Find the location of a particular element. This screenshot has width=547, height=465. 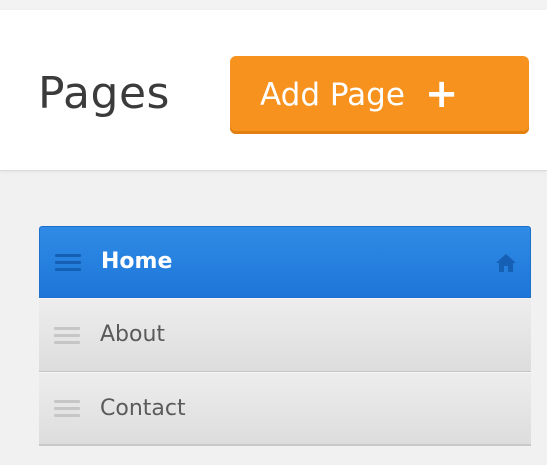

page-item-label: Home is located at coordinates (137, 261).